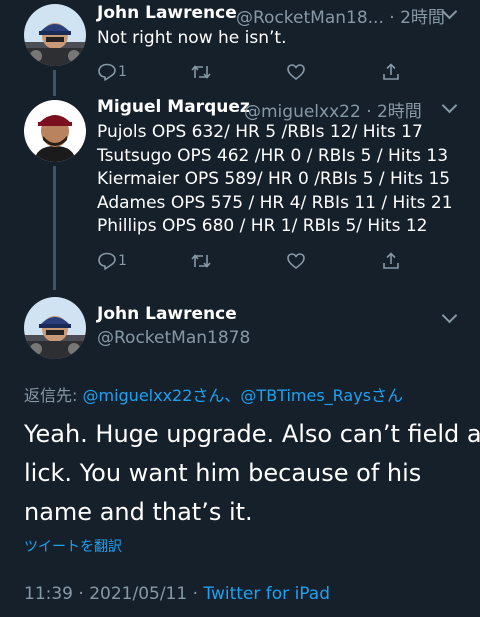 Image resolution: width=480 pixels, height=617 pixels. I want to click on main-tweet-text-line: name and that’s it., so click(138, 512).